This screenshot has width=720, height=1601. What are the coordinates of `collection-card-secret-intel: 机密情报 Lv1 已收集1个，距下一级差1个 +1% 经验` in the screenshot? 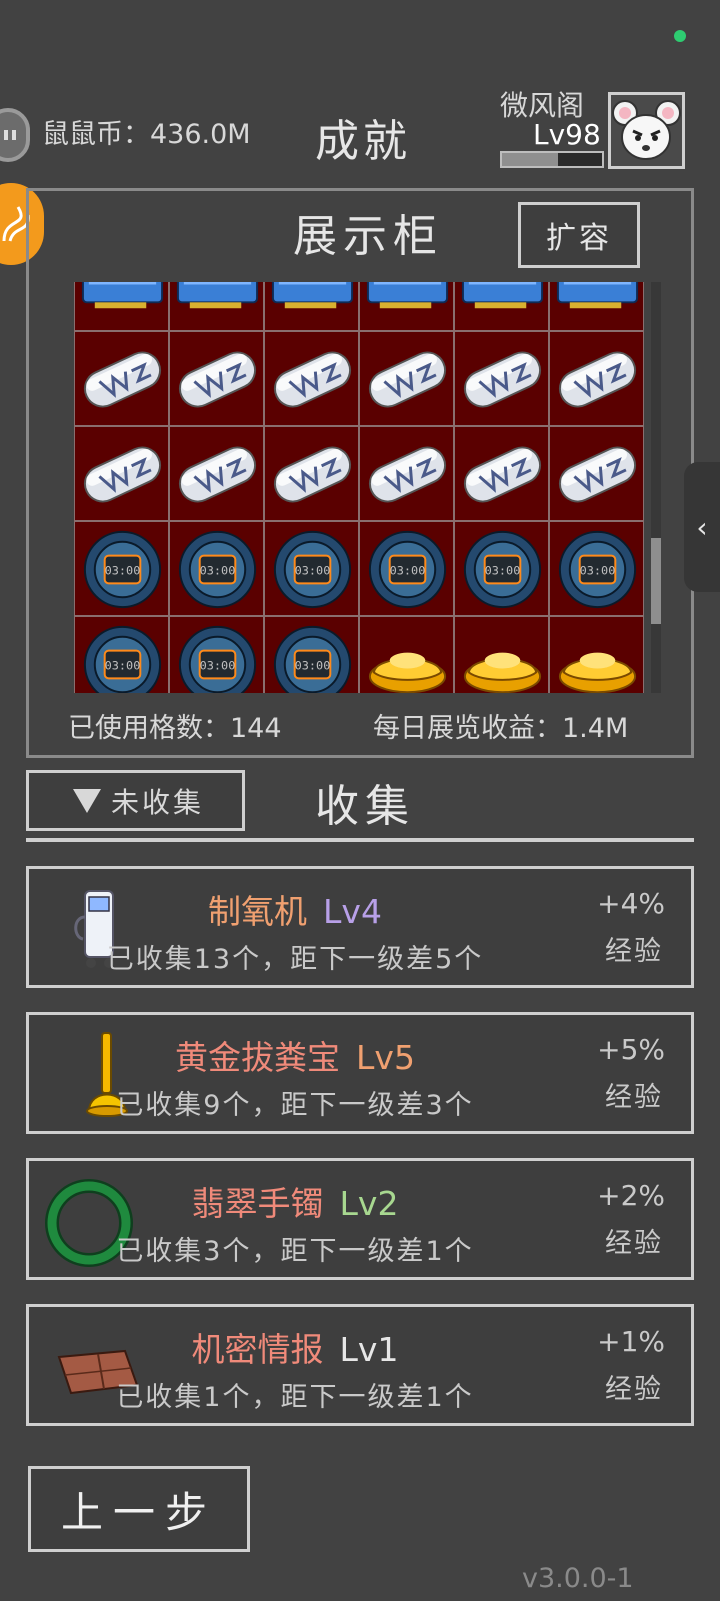 It's located at (360, 1365).